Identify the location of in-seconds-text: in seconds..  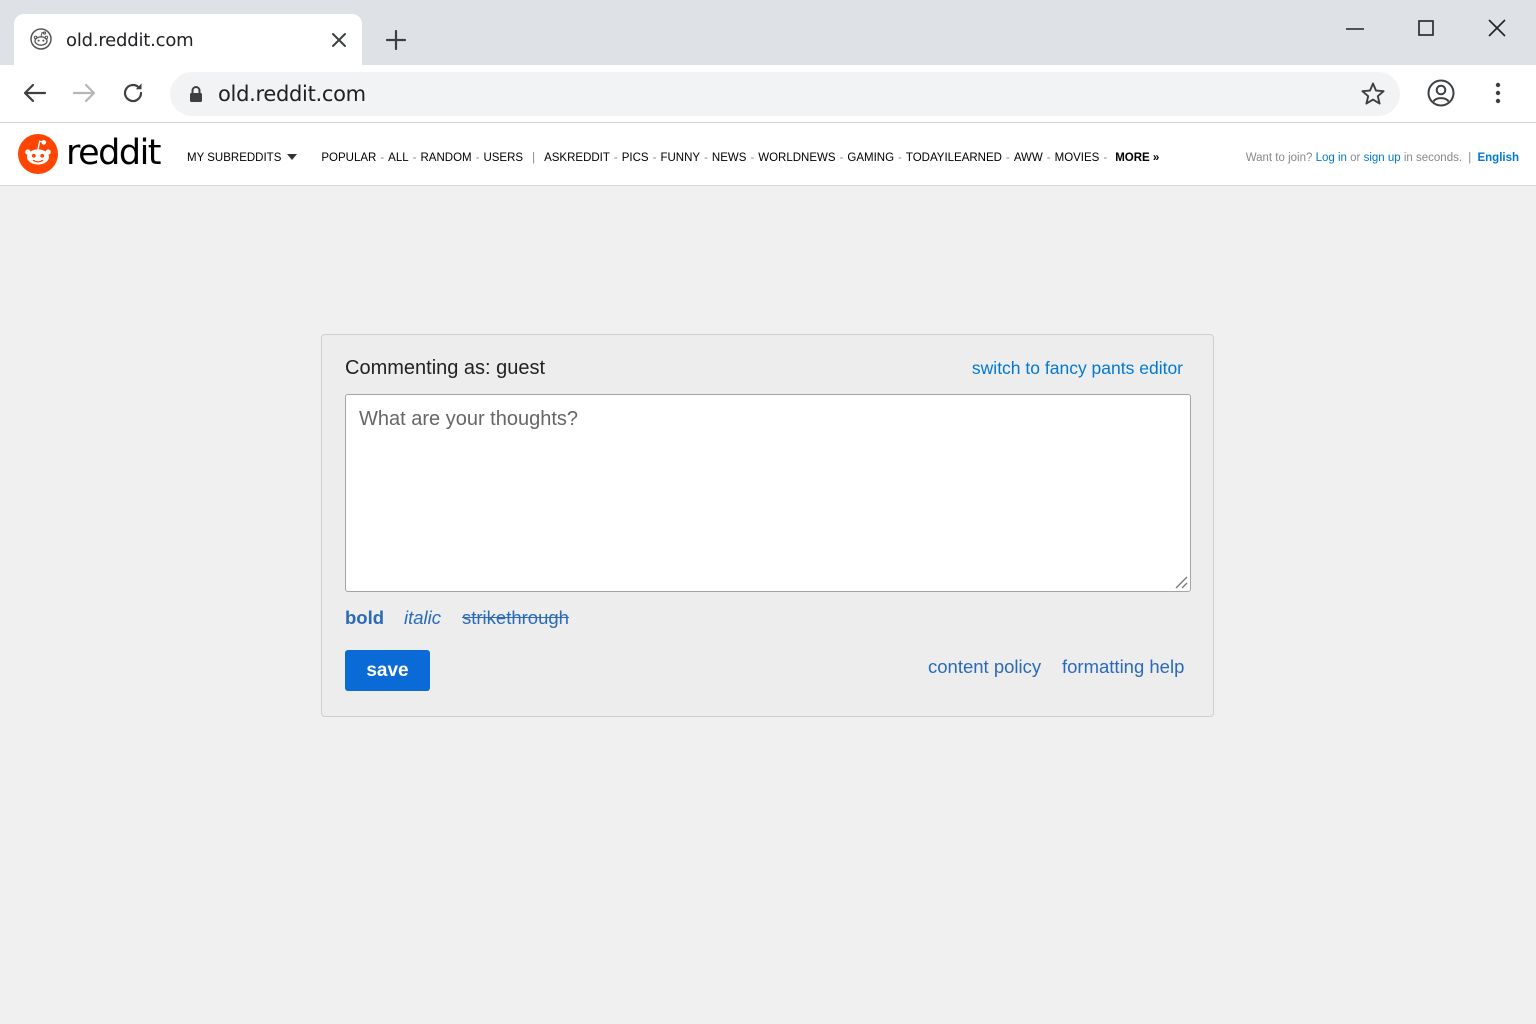
(1433, 158).